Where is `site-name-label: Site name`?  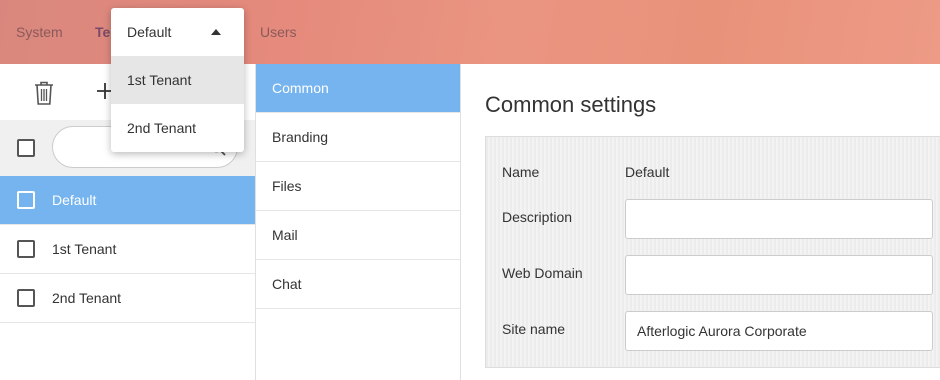
site-name-label: Site name is located at coordinates (534, 329).